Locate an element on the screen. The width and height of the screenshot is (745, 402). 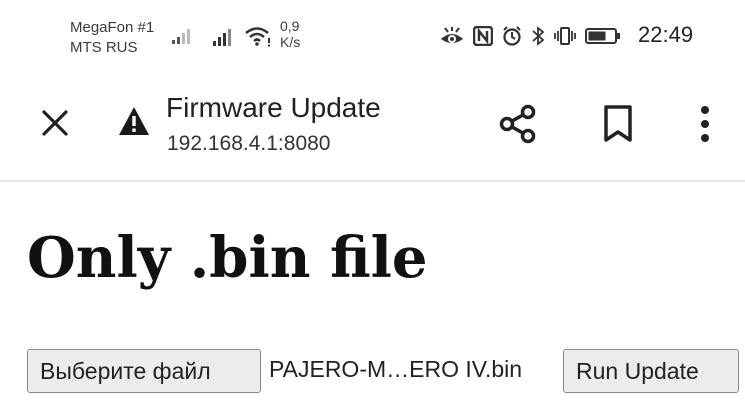
close-icon is located at coordinates (55, 125).